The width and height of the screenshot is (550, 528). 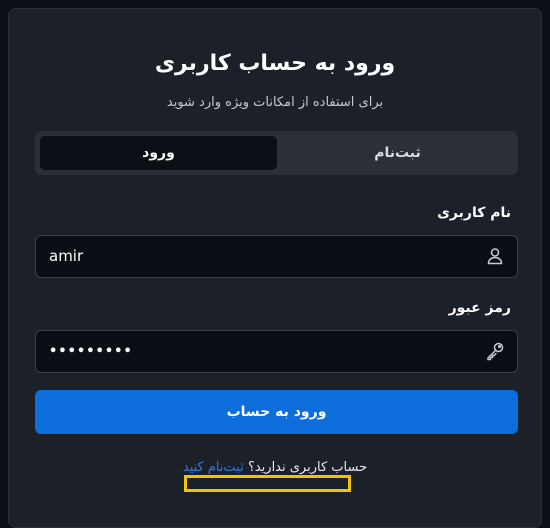 I want to click on password-field: •••••••••, so click(x=276, y=351).